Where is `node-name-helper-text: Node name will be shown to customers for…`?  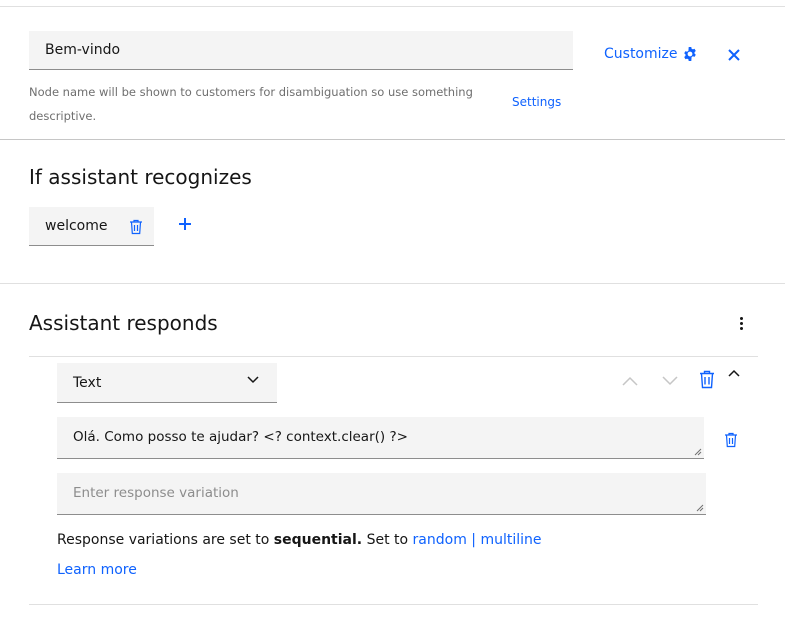 node-name-helper-text: Node name will be shown to customers for… is located at coordinates (251, 104).